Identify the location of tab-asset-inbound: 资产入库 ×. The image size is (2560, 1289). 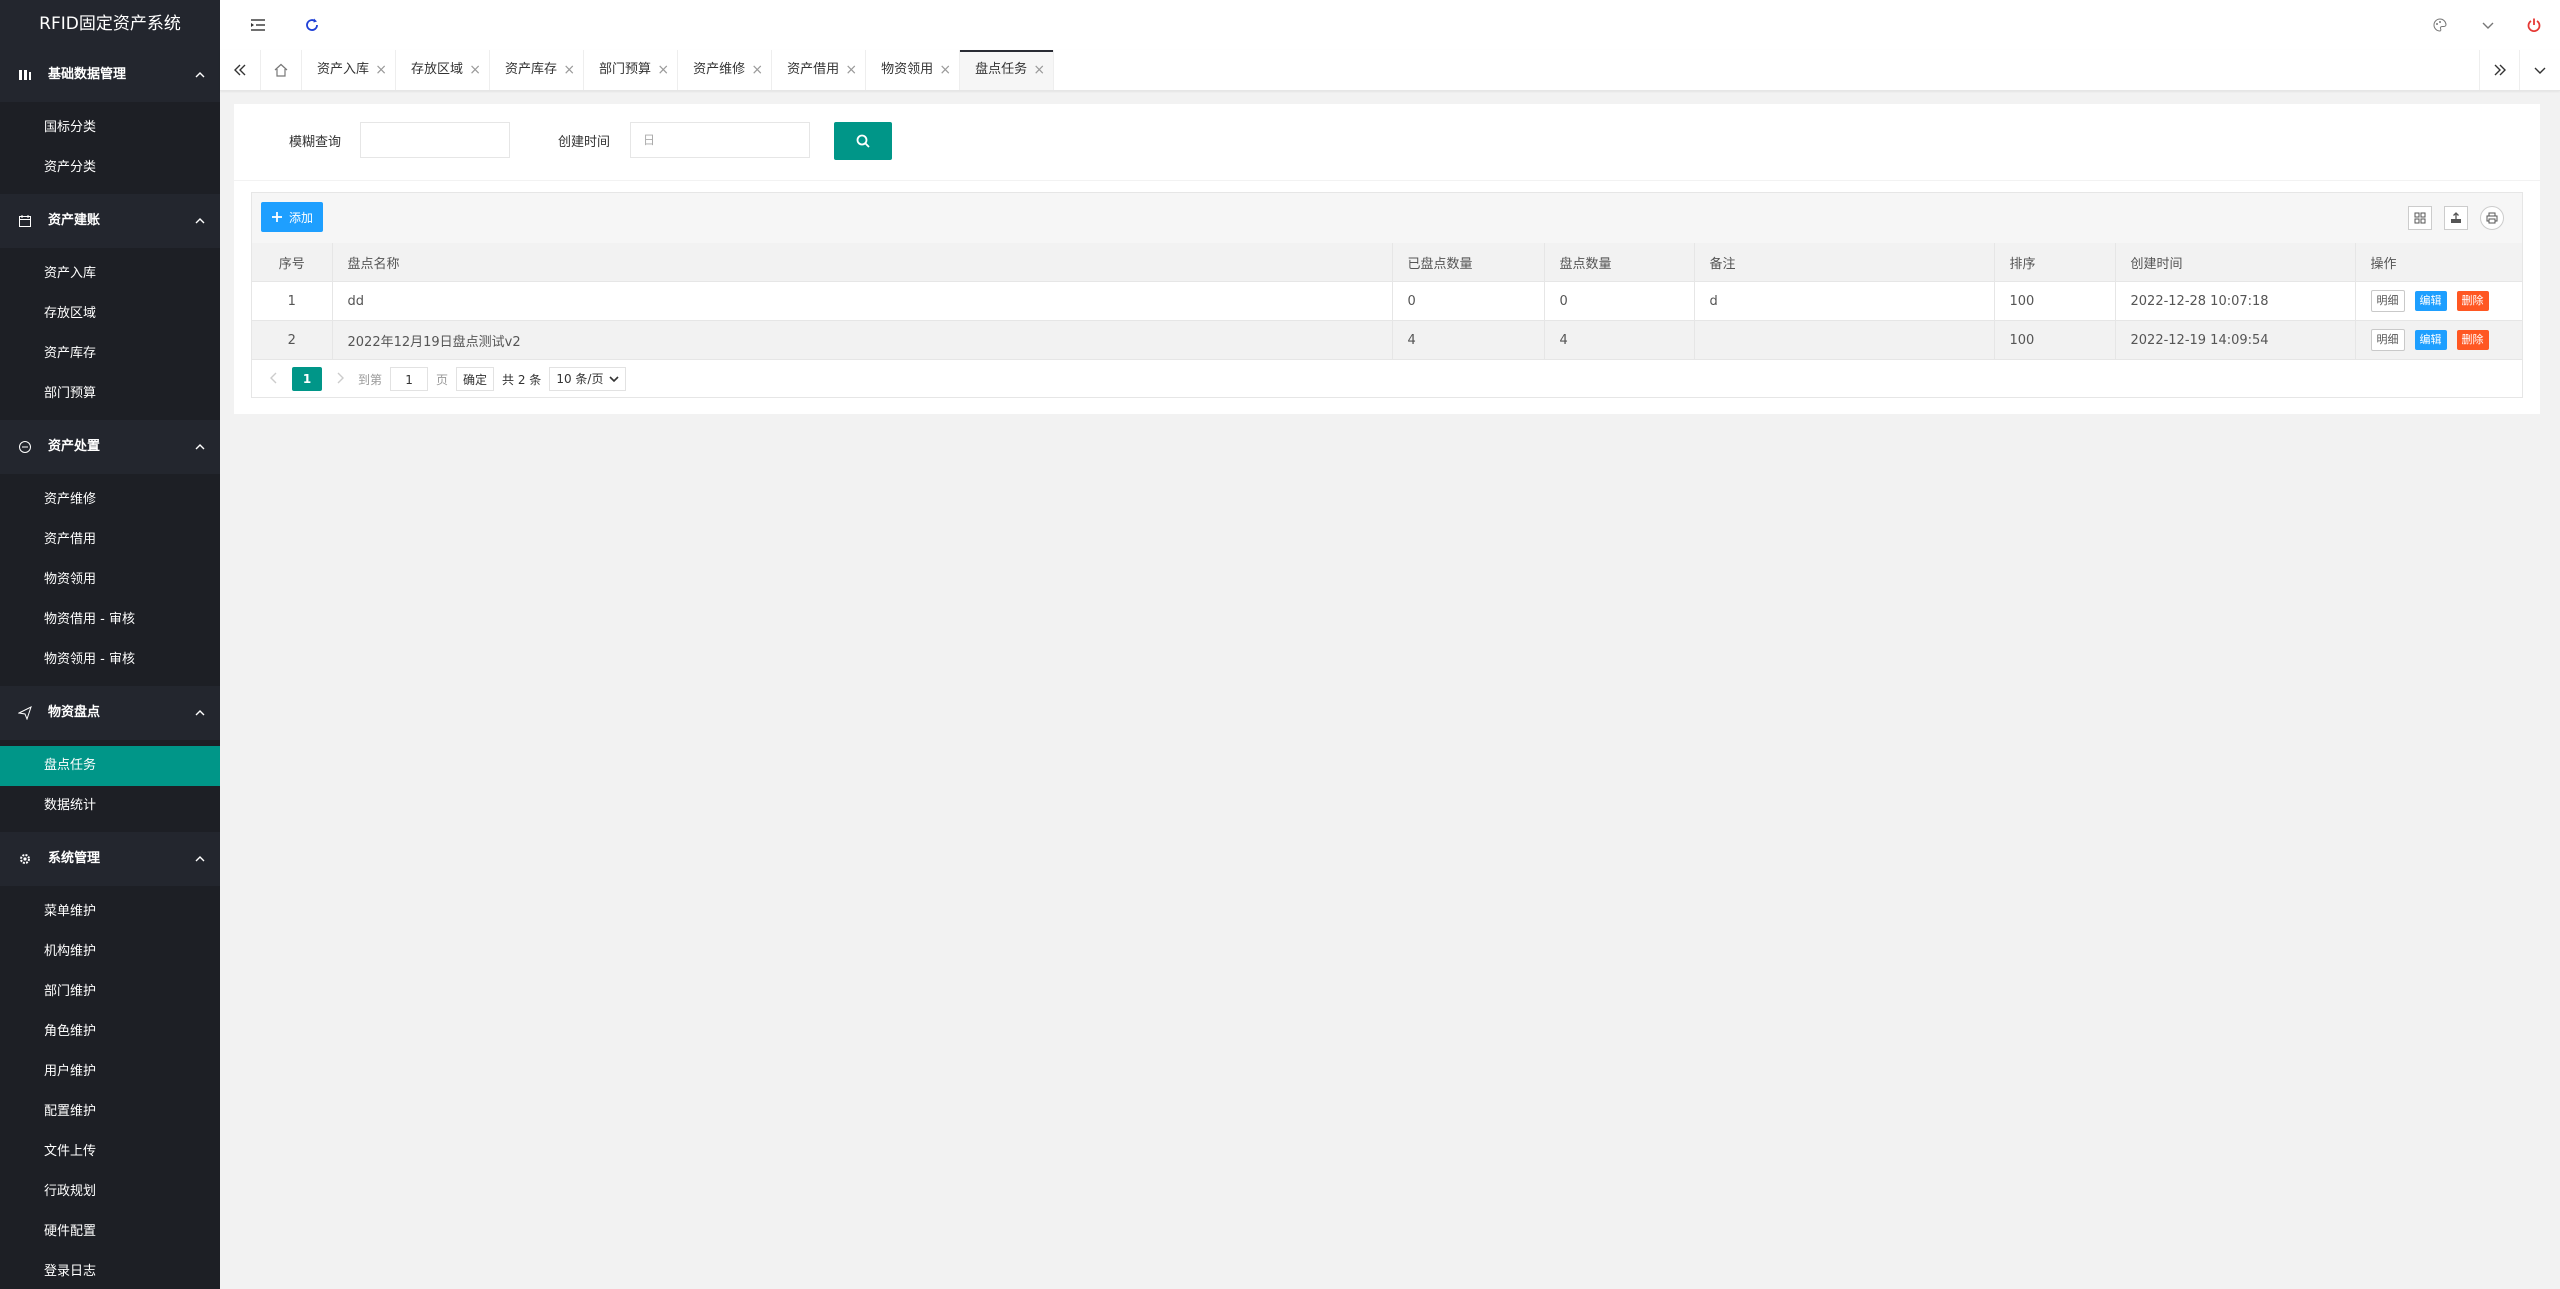
(349, 70).